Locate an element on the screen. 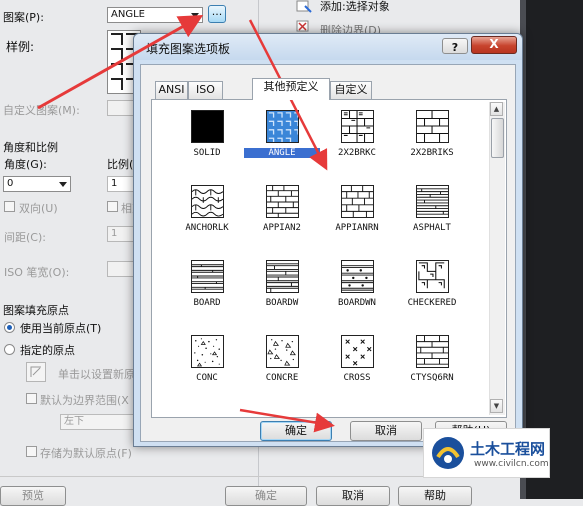 This screenshot has width=583, height=506. watermark-url: www.civilcn.com is located at coordinates (511, 464).